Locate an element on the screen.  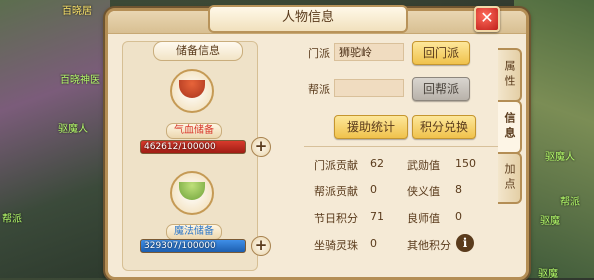
stat-value: 8 is located at coordinates (458, 189).